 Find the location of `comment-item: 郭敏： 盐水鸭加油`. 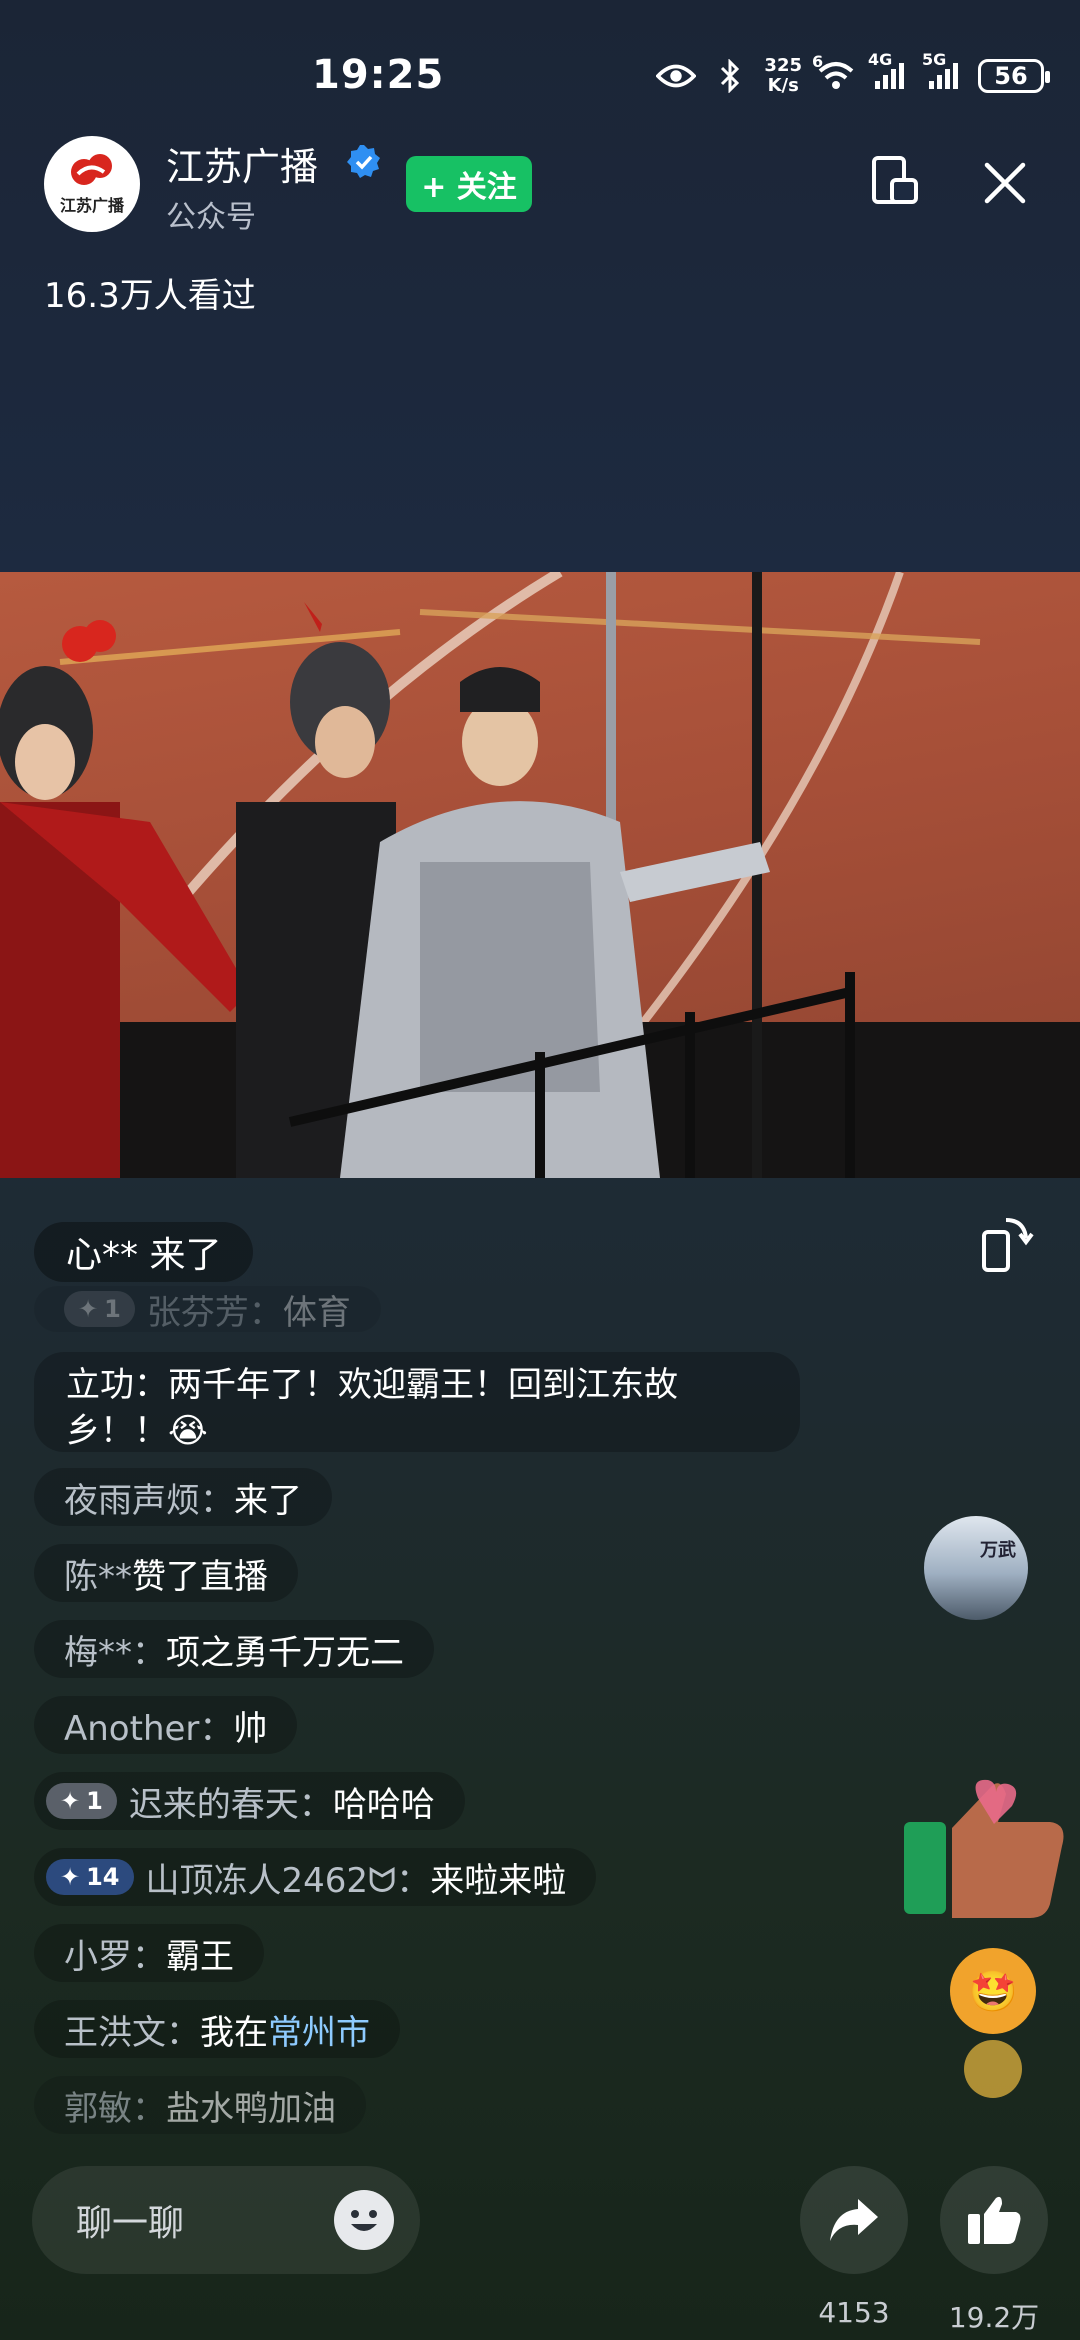

comment-item: 郭敏： 盐水鸭加油 is located at coordinates (200, 2105).